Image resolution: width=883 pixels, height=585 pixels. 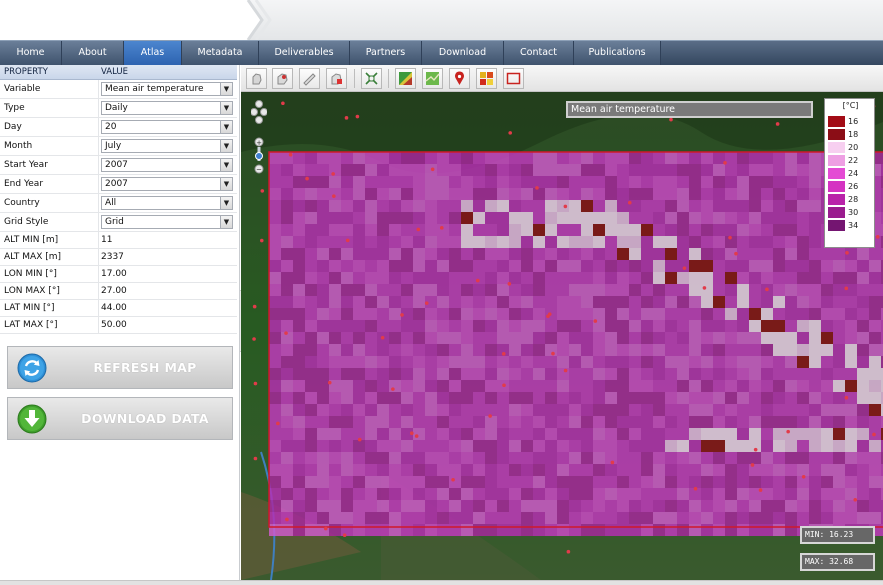 What do you see at coordinates (304, 53) in the screenshot?
I see `nav-deliverables: Deliverables` at bounding box center [304, 53].